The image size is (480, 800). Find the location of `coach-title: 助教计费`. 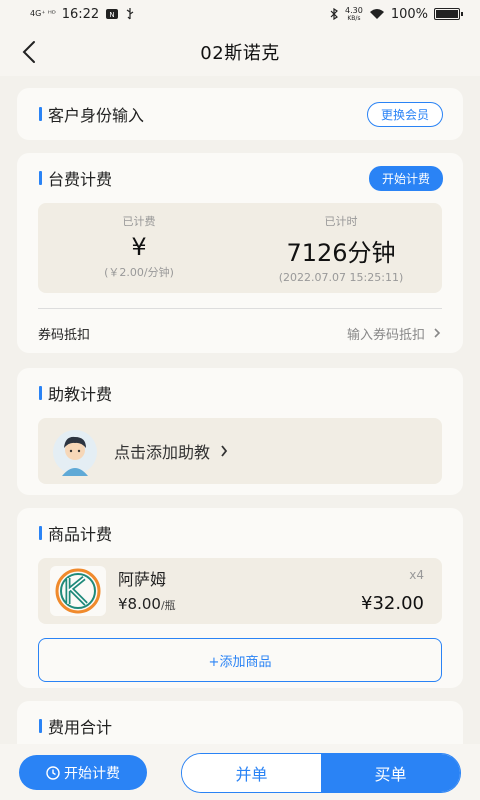

coach-title: 助教计费 is located at coordinates (75, 393).